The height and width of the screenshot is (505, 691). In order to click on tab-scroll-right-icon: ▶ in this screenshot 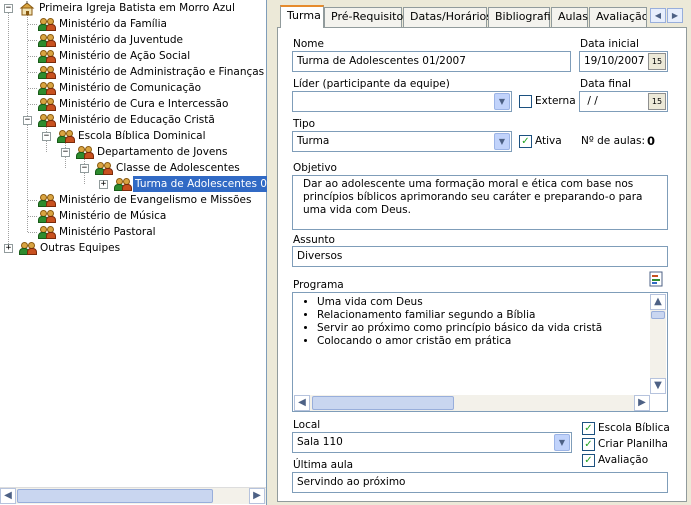, I will do `click(675, 15)`.